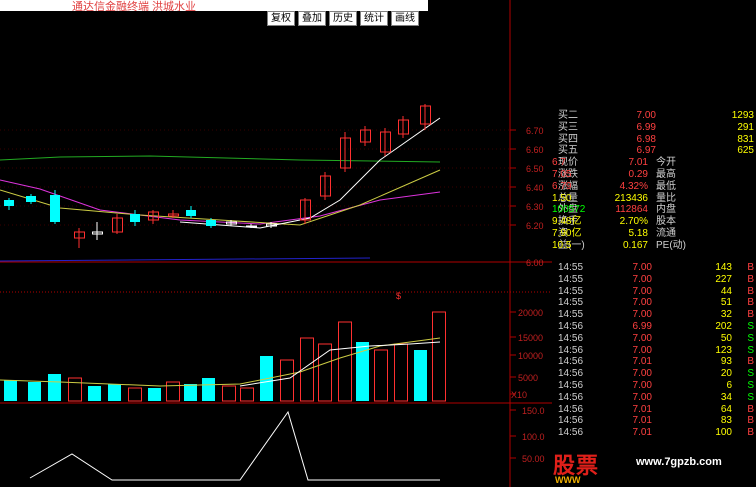 The width and height of the screenshot is (756, 487). I want to click on indicator-tick-label: 100.0, so click(533, 437).